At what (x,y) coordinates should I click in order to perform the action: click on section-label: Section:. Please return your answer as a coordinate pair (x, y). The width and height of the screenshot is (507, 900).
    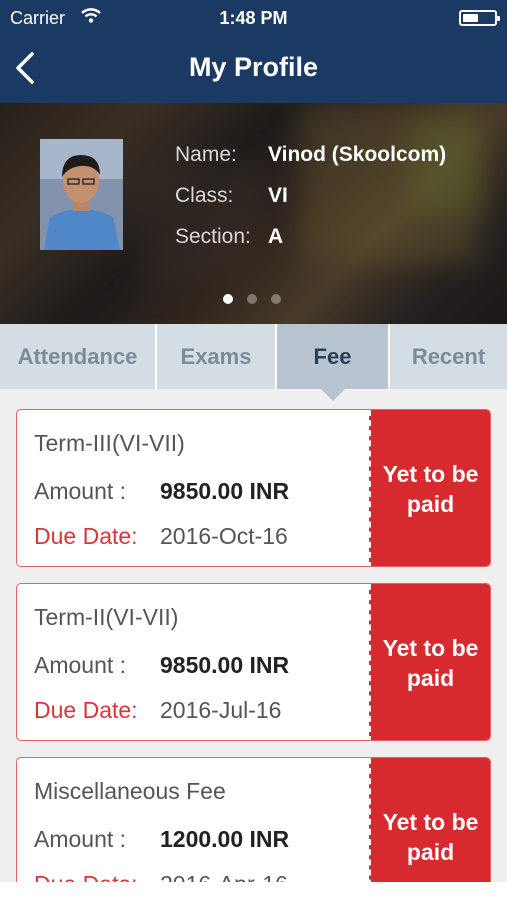
    Looking at the image, I should click on (213, 236).